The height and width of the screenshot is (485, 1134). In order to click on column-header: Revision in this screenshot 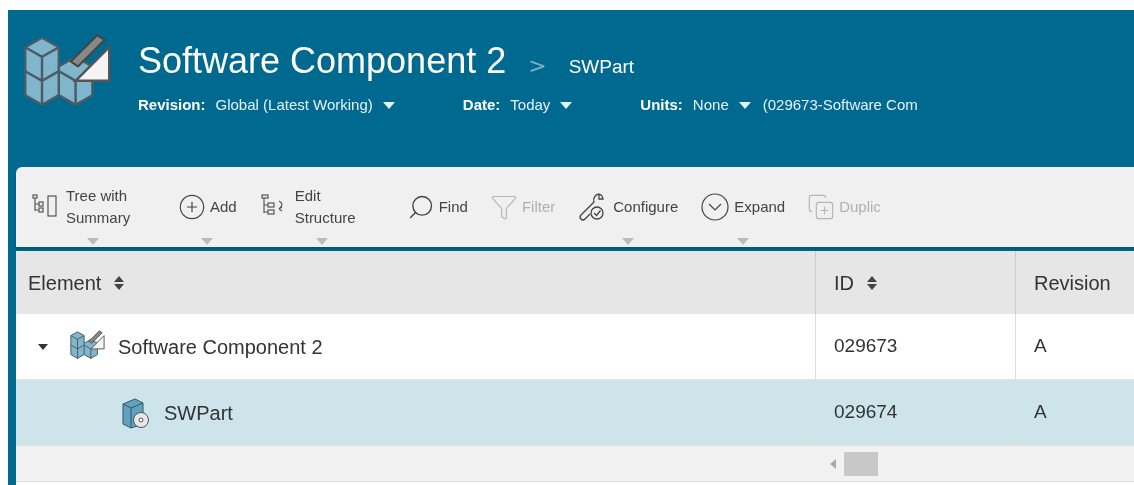, I will do `click(1072, 282)`.